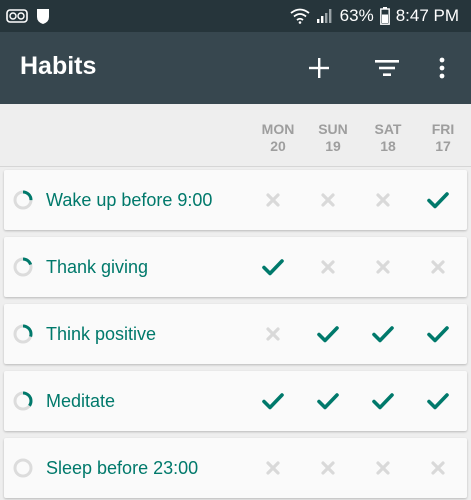 The image size is (471, 500). I want to click on habit-name: Wake up before 9:00, so click(129, 200).